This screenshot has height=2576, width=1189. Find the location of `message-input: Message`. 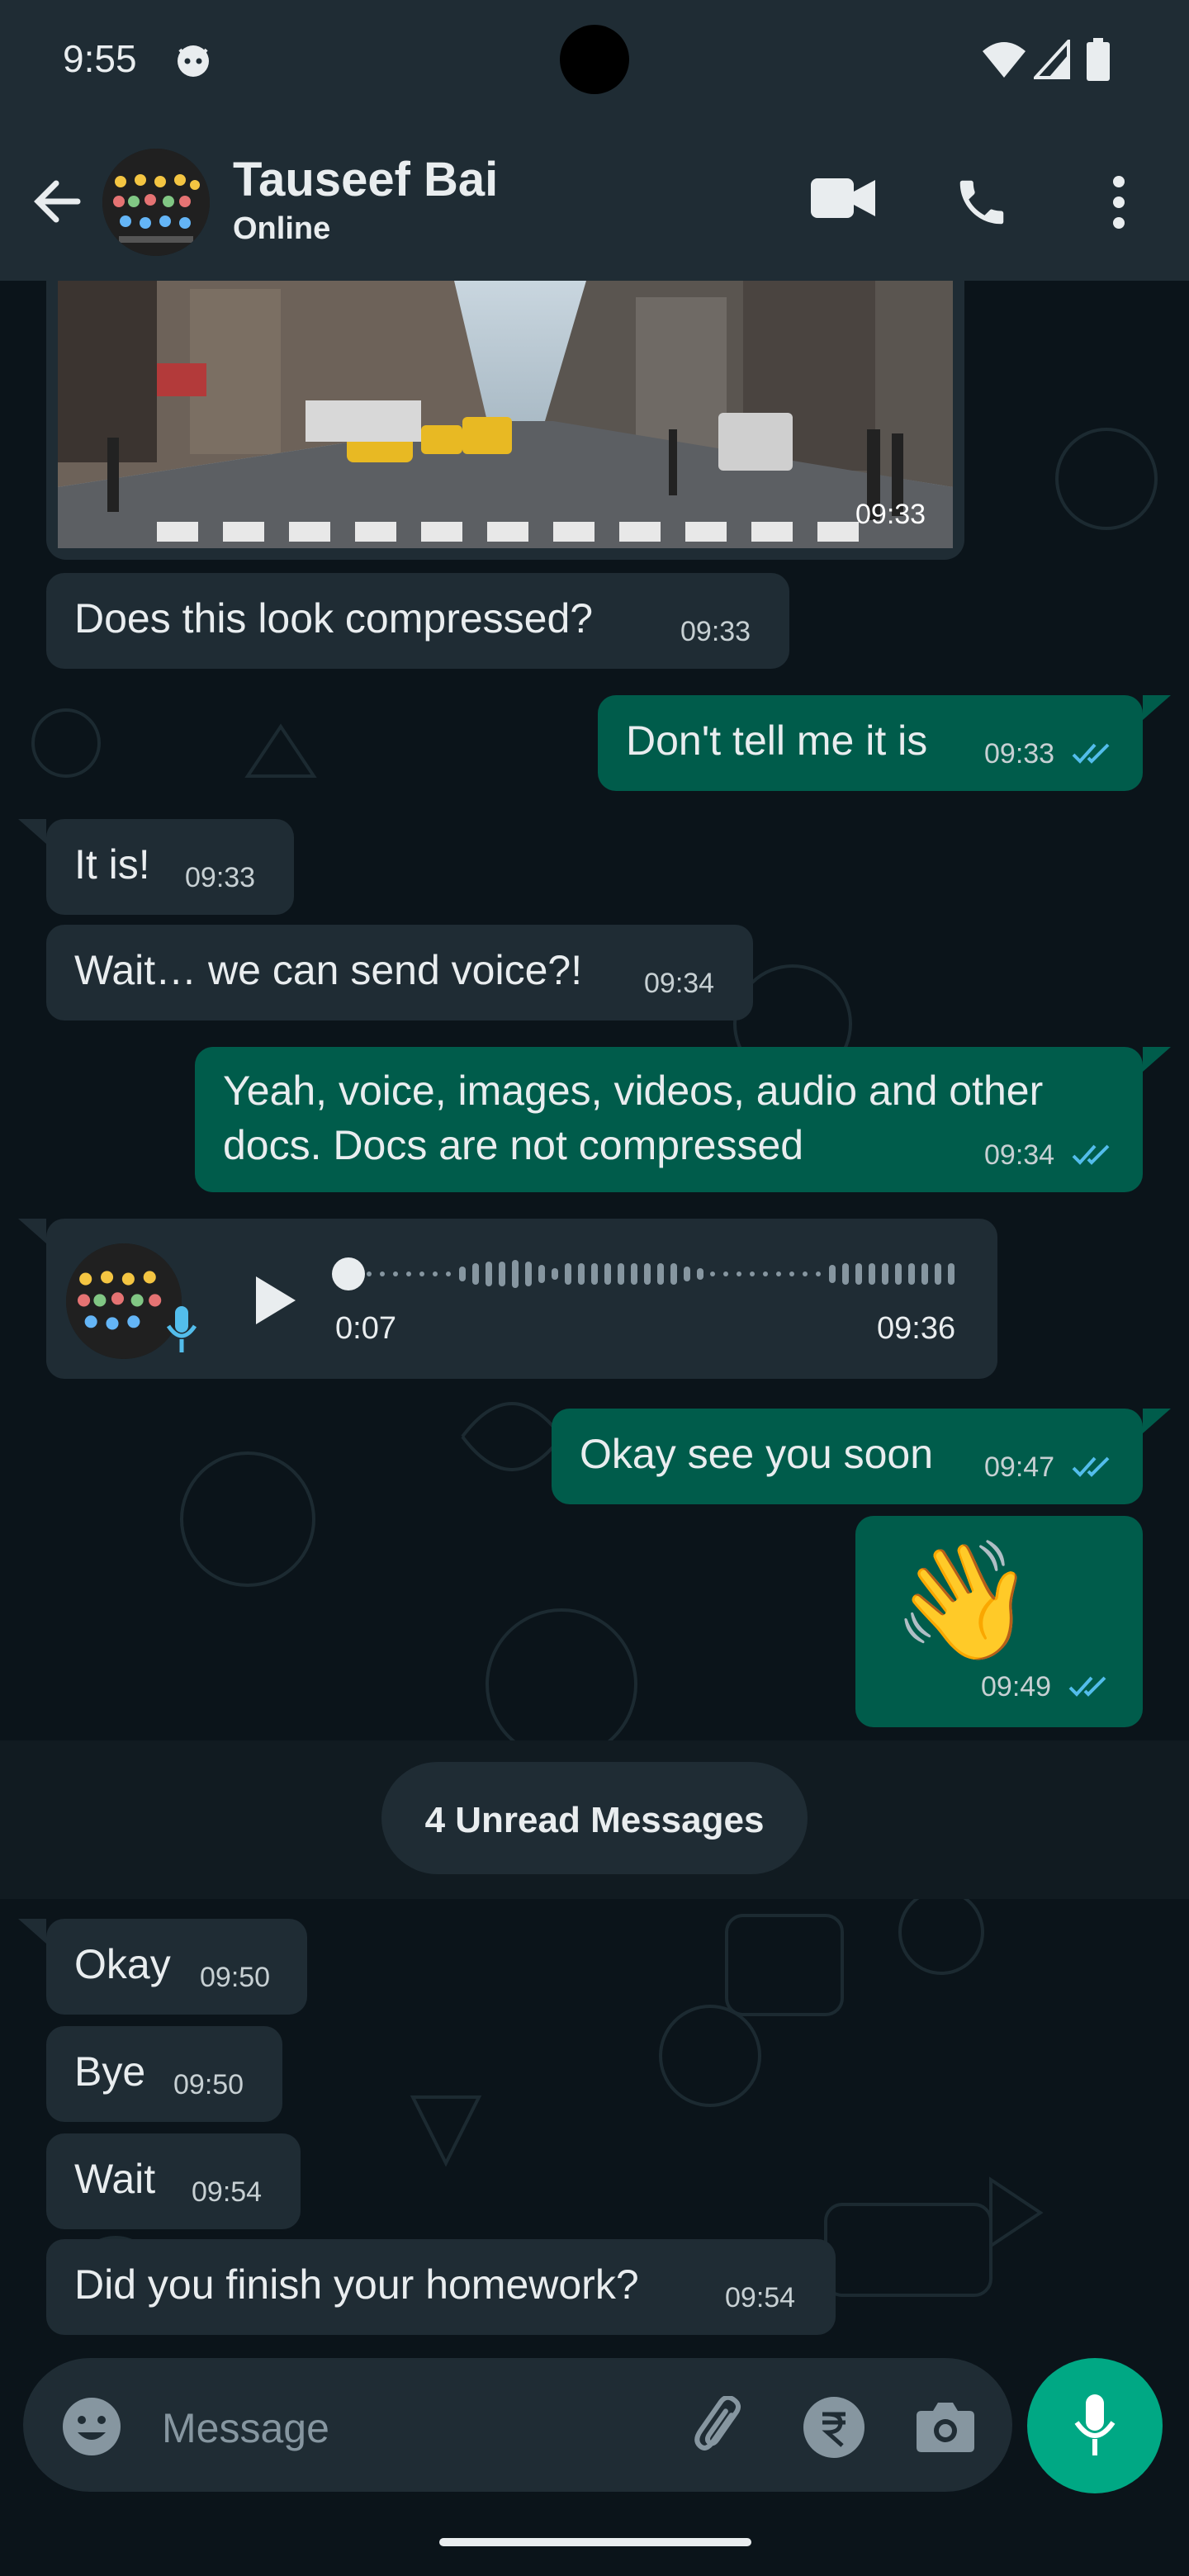

message-input: Message is located at coordinates (245, 2428).